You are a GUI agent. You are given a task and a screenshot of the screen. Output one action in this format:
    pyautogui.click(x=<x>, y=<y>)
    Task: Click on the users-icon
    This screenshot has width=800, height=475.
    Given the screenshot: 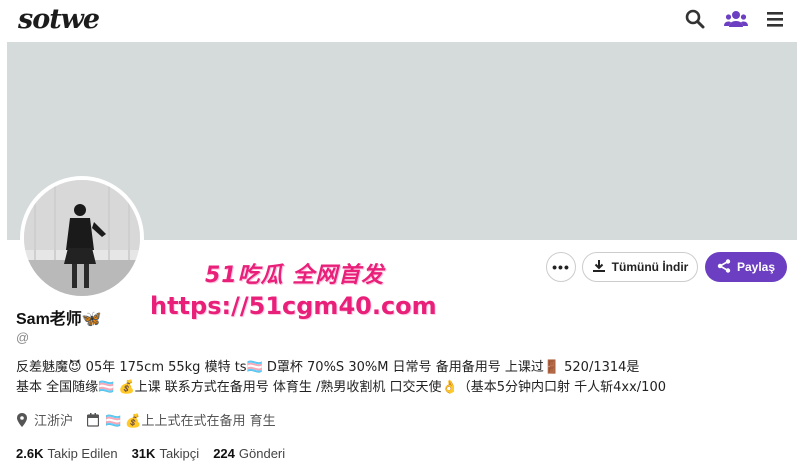 What is the action you would take?
    pyautogui.click(x=736, y=19)
    